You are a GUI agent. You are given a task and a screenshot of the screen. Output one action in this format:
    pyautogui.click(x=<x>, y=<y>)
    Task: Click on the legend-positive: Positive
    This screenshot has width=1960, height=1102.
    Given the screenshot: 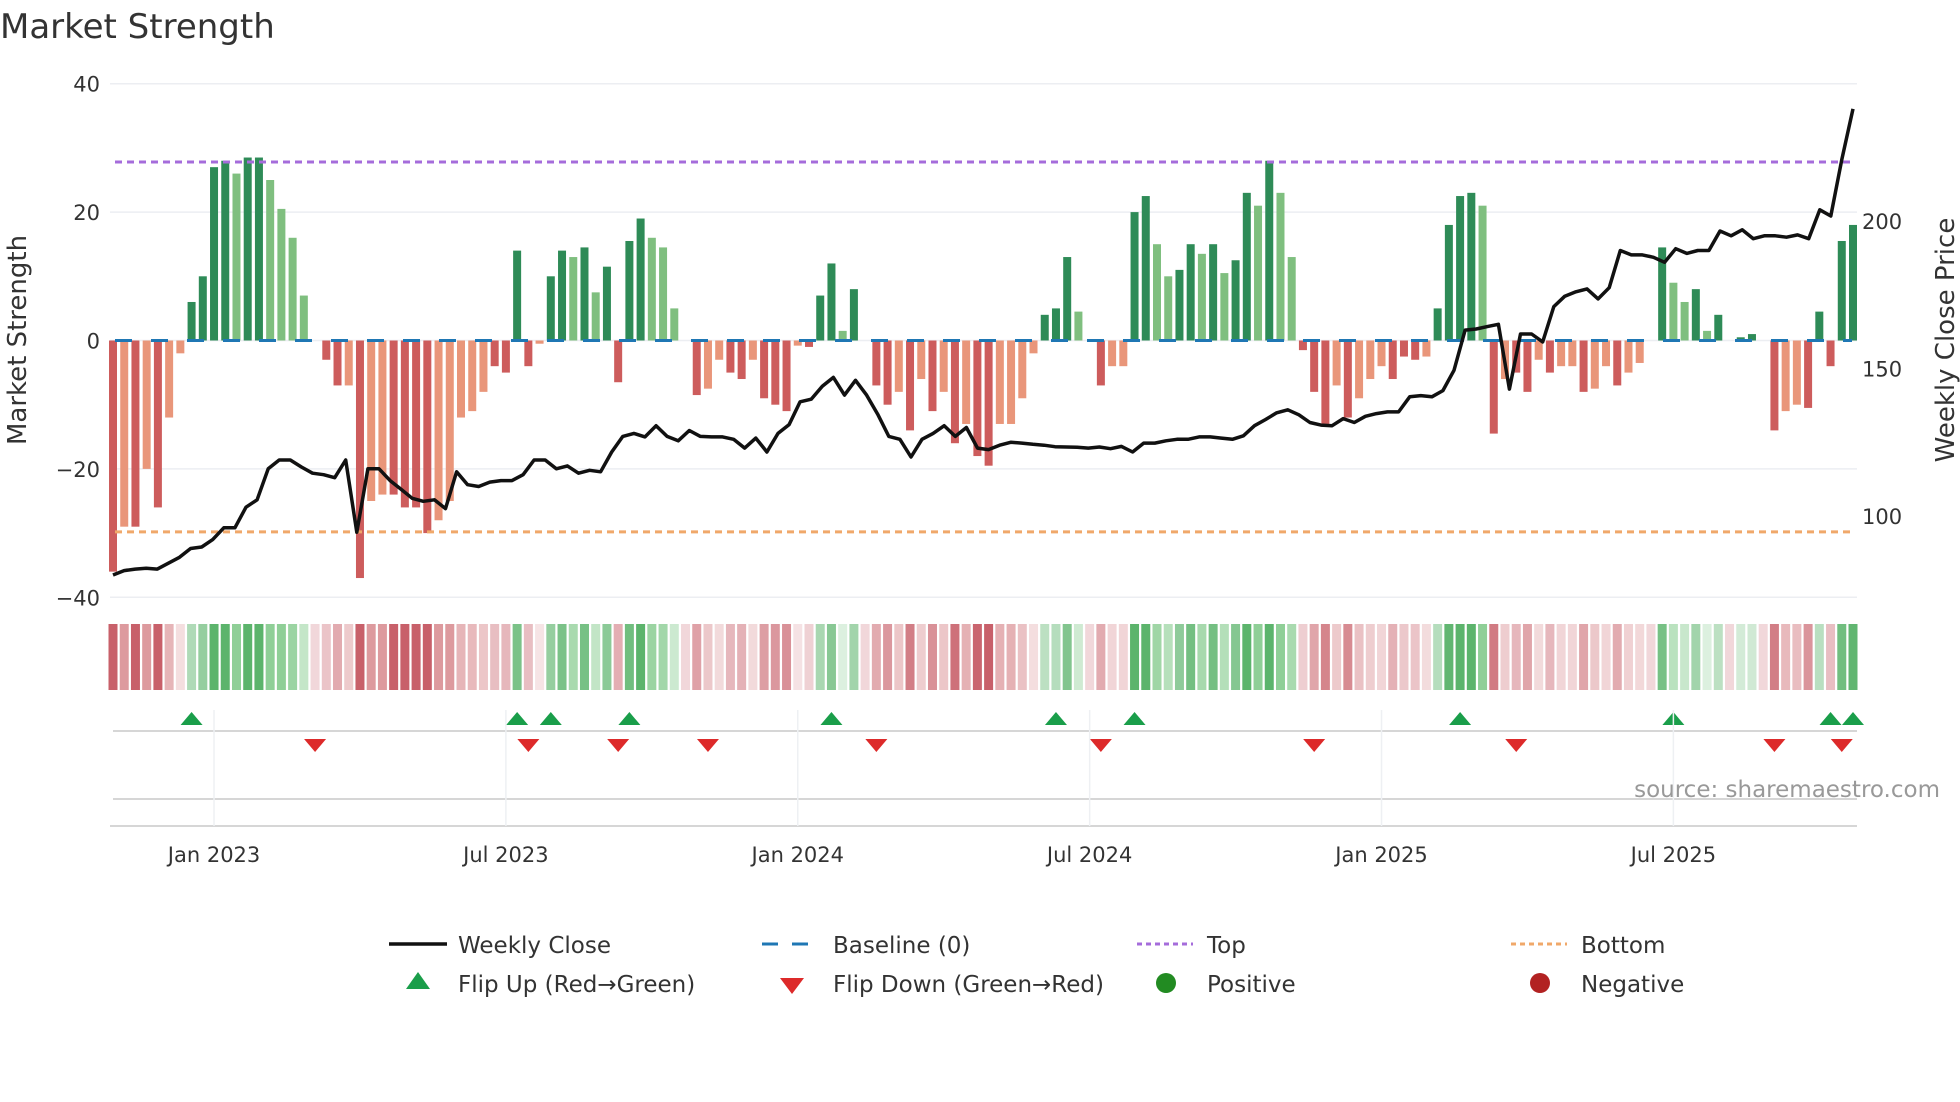 What is the action you would take?
    pyautogui.click(x=1251, y=985)
    